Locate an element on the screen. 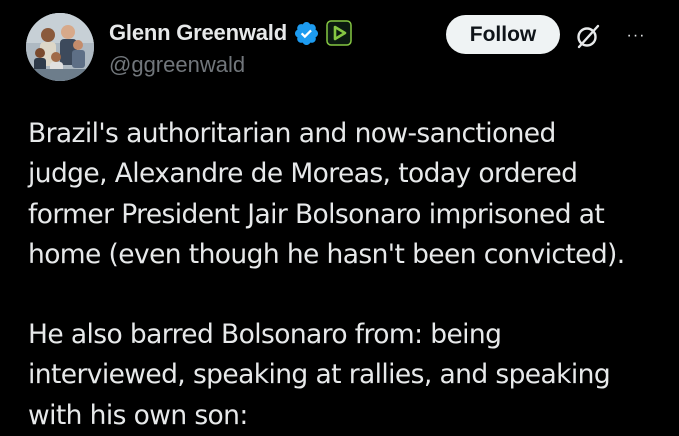 The width and height of the screenshot is (679, 436). more-options-icon: ··· is located at coordinates (636, 36).